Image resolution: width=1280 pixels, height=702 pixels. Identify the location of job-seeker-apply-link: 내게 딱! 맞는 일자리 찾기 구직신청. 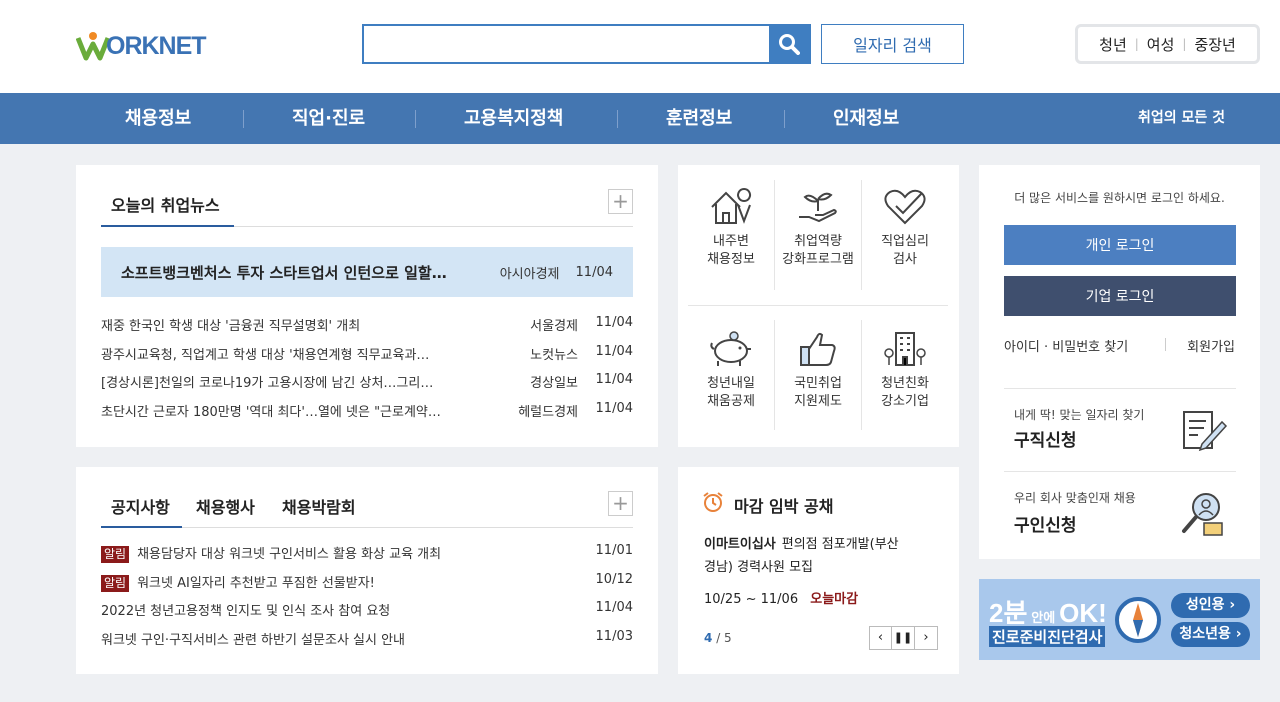
(1120, 430).